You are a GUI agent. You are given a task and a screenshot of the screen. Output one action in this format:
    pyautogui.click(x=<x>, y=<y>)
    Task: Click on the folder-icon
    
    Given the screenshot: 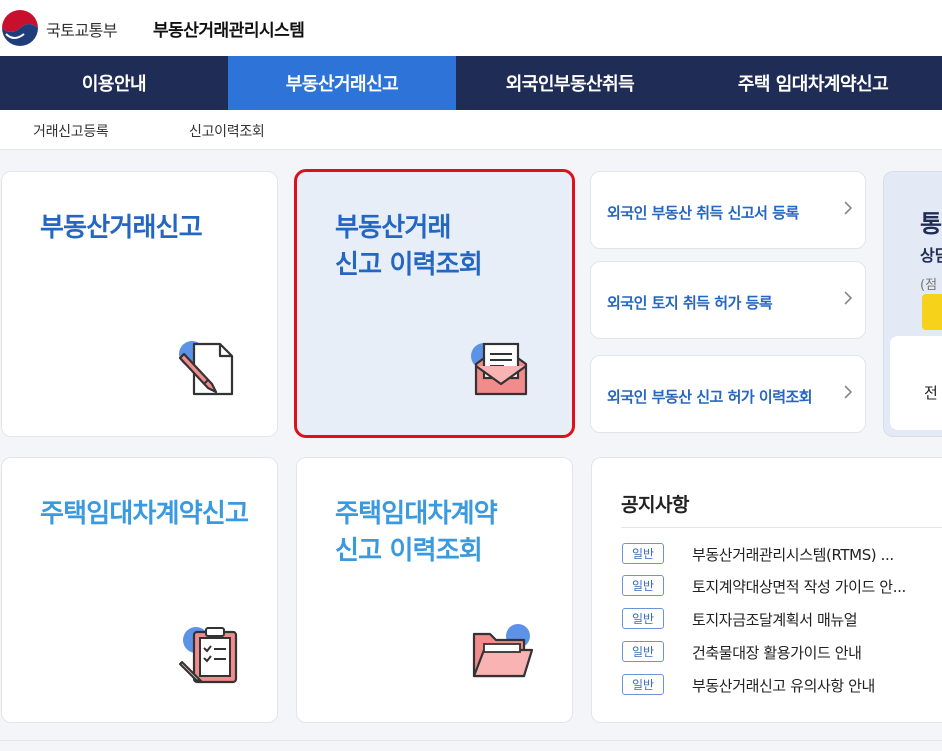 What is the action you would take?
    pyautogui.click(x=503, y=651)
    